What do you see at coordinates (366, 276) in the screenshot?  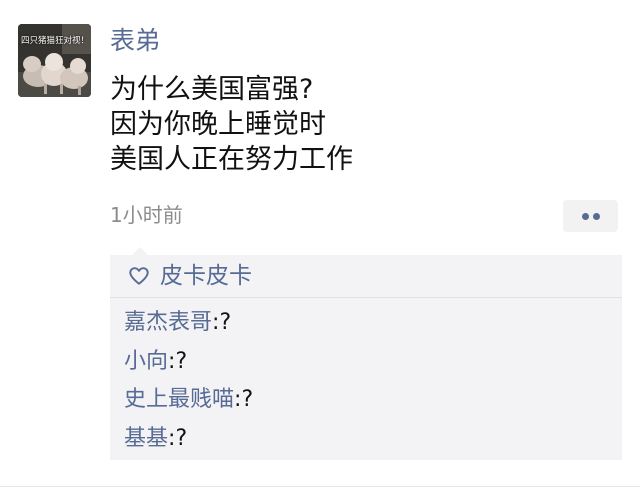 I see `likes-row: 皮卡皮卡` at bounding box center [366, 276].